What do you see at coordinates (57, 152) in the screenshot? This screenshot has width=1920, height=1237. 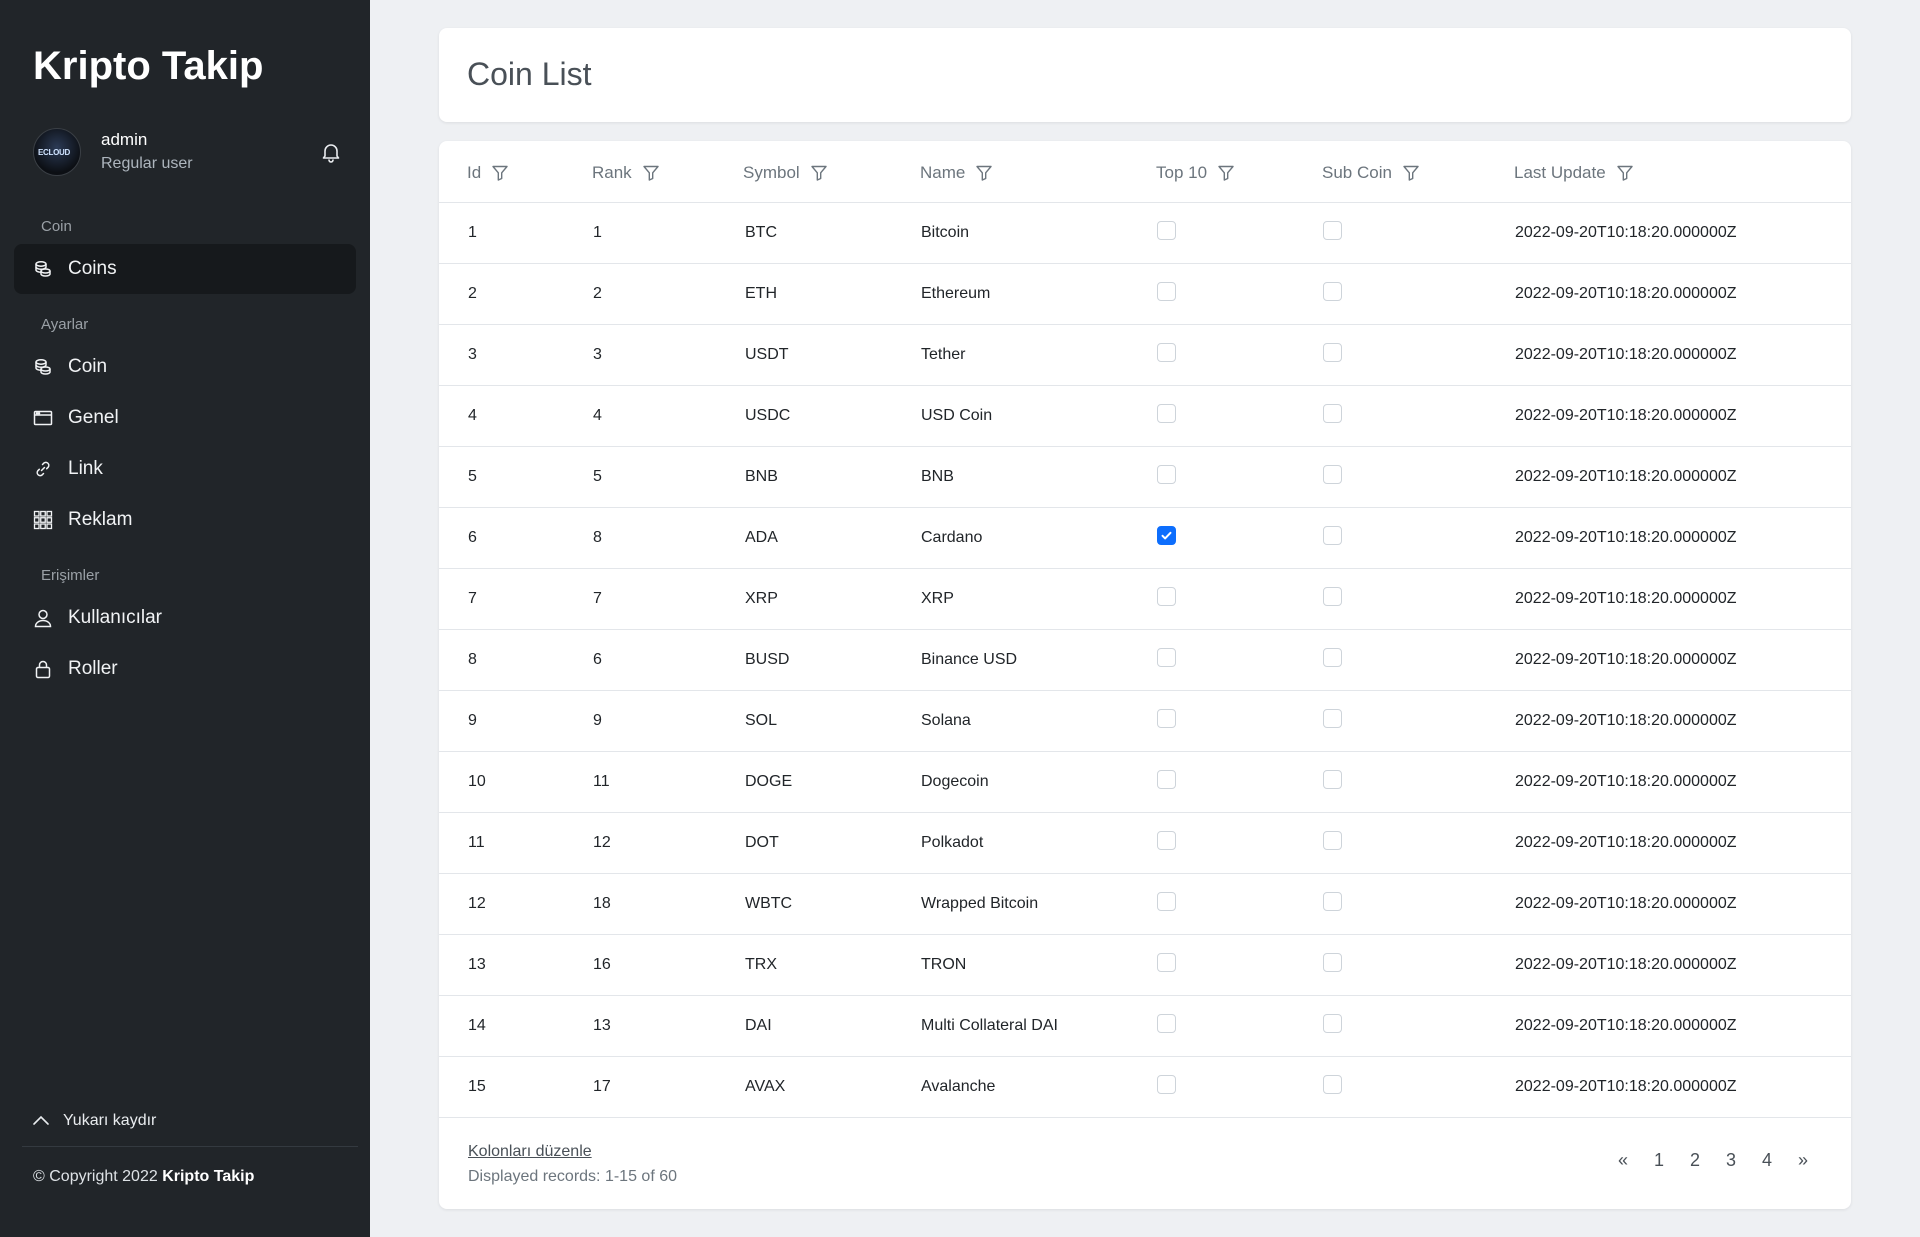 I see `avatar: ECLOUD` at bounding box center [57, 152].